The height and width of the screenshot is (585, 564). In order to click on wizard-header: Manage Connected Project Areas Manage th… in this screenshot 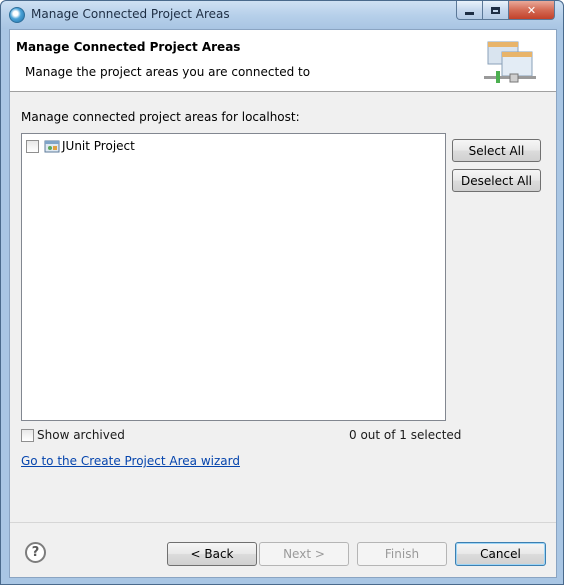, I will do `click(283, 61)`.